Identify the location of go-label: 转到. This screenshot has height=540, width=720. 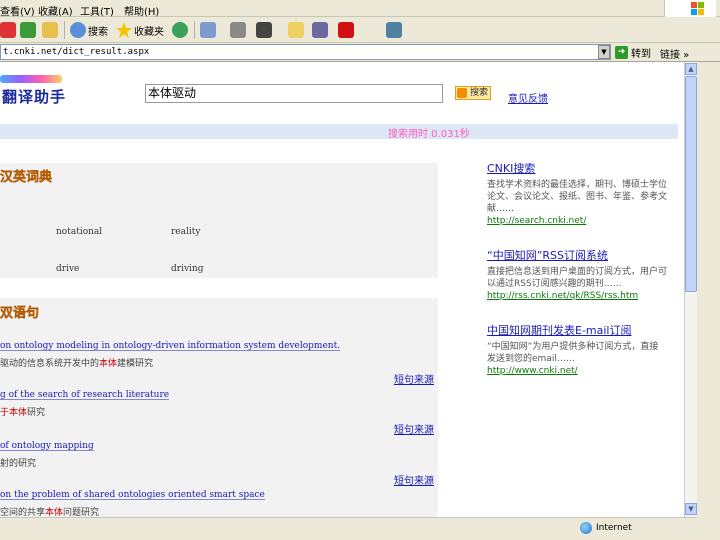
(641, 54).